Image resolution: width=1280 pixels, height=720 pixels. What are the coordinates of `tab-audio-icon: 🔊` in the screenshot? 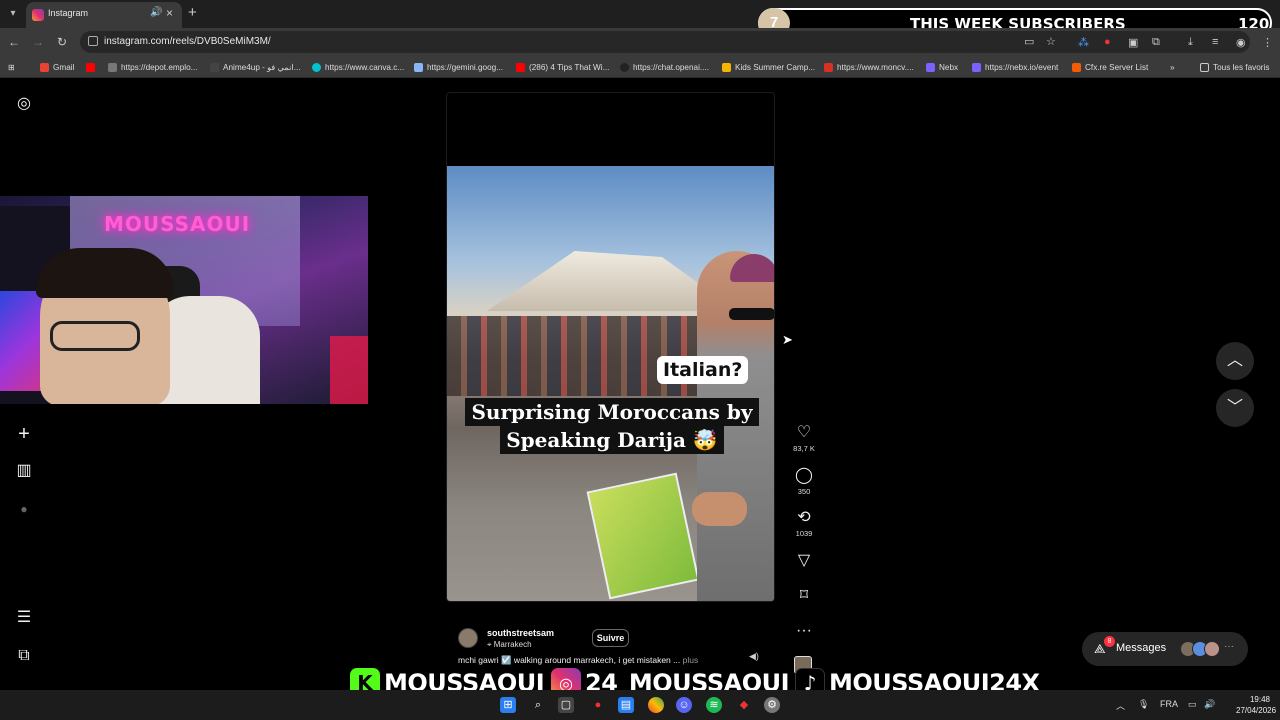 It's located at (156, 12).